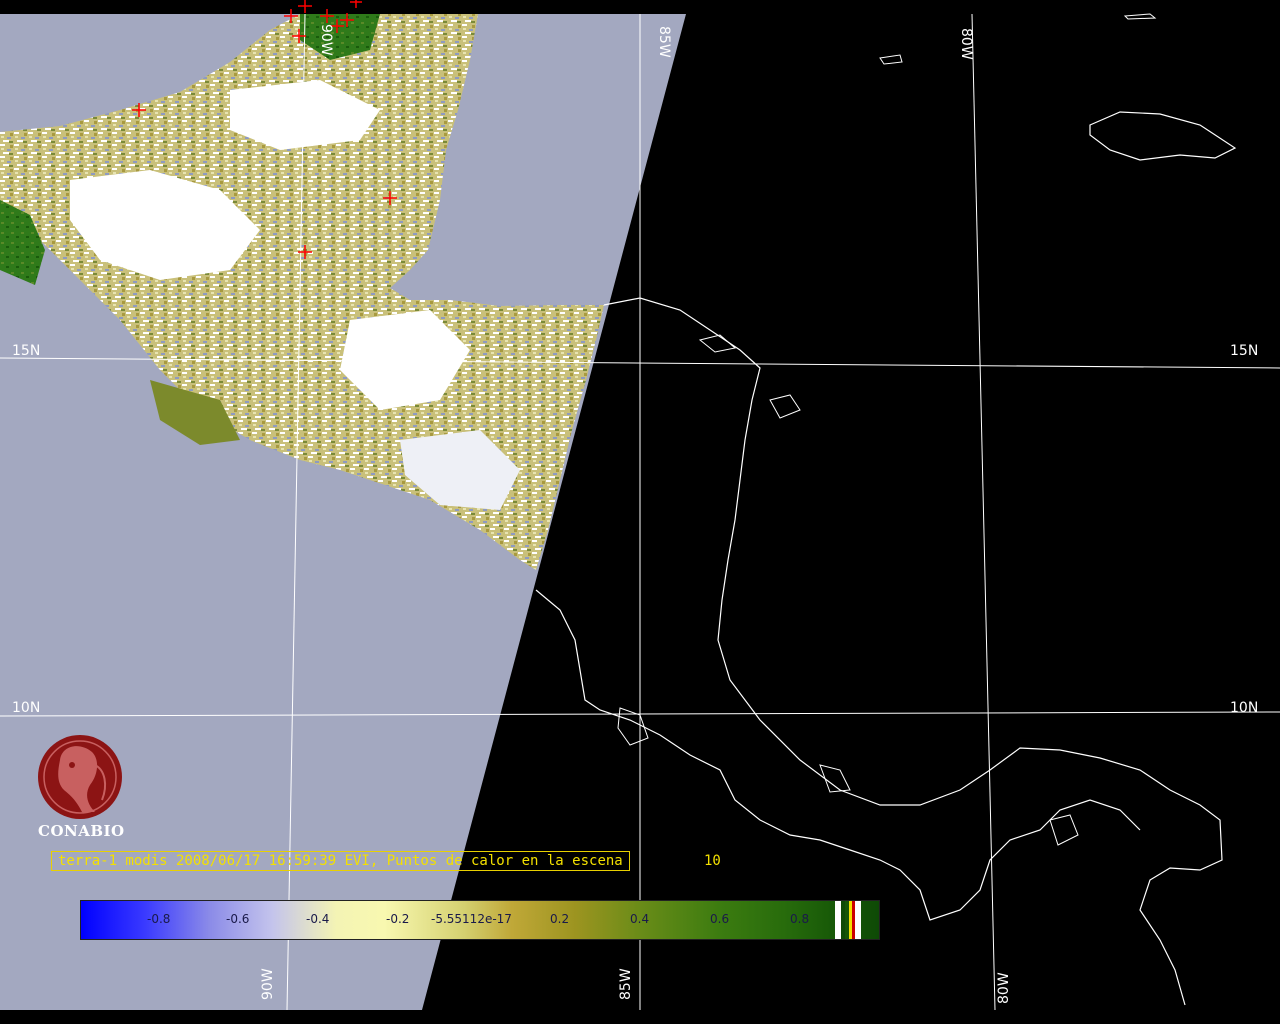 This screenshot has height=1024, width=1280. What do you see at coordinates (966, 44) in the screenshot?
I see `lon-label-80w-top: 80W` at bounding box center [966, 44].